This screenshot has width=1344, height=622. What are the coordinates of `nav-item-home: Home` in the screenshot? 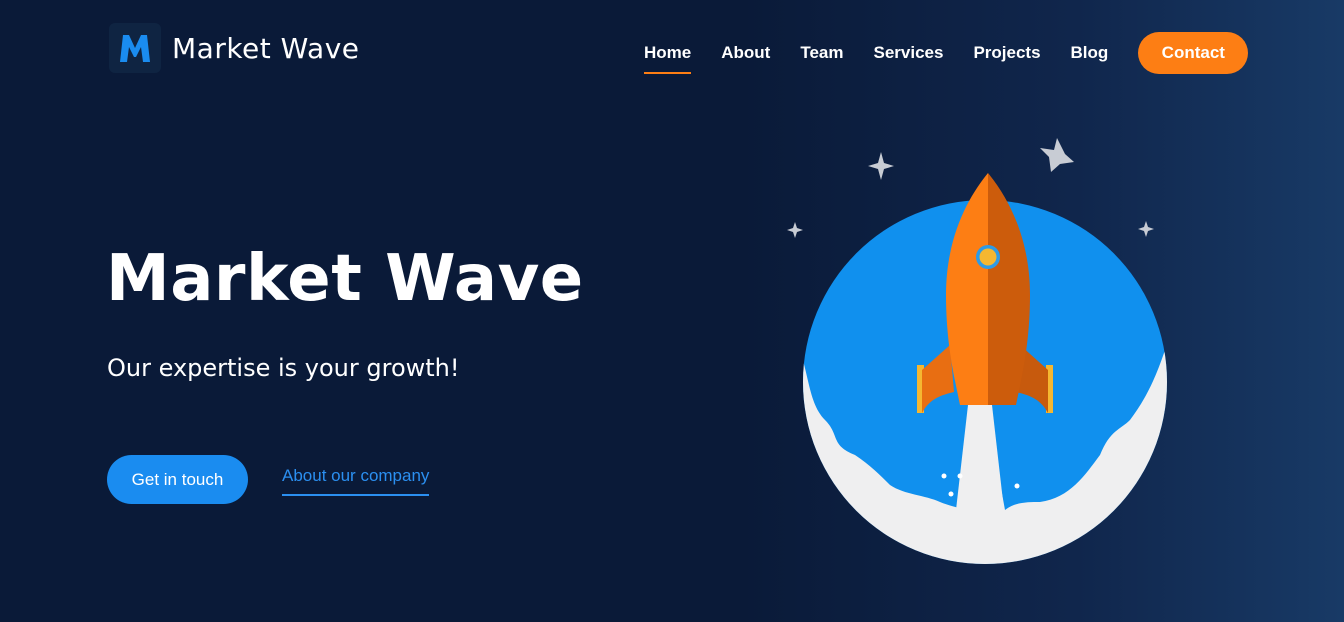 It's located at (668, 53).